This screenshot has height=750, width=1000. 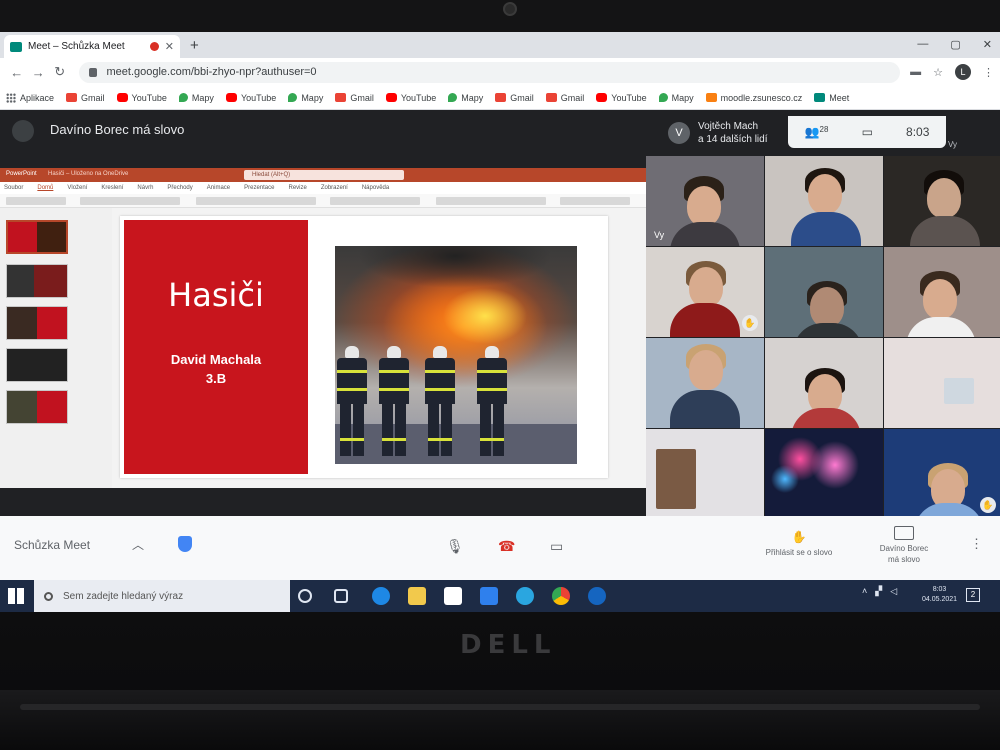 I want to click on close-window-button: ✕, so click(x=987, y=44).